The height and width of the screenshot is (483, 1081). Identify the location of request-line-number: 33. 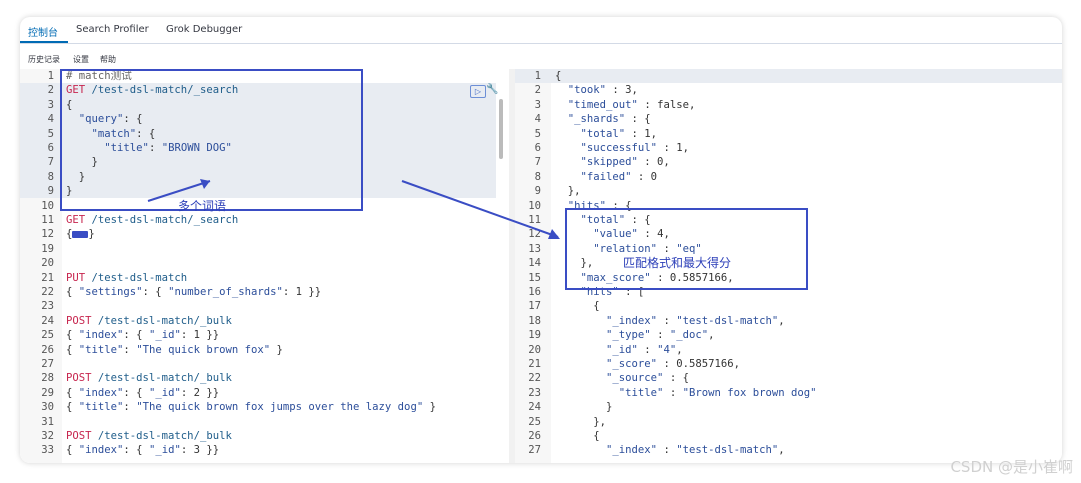
(47, 450).